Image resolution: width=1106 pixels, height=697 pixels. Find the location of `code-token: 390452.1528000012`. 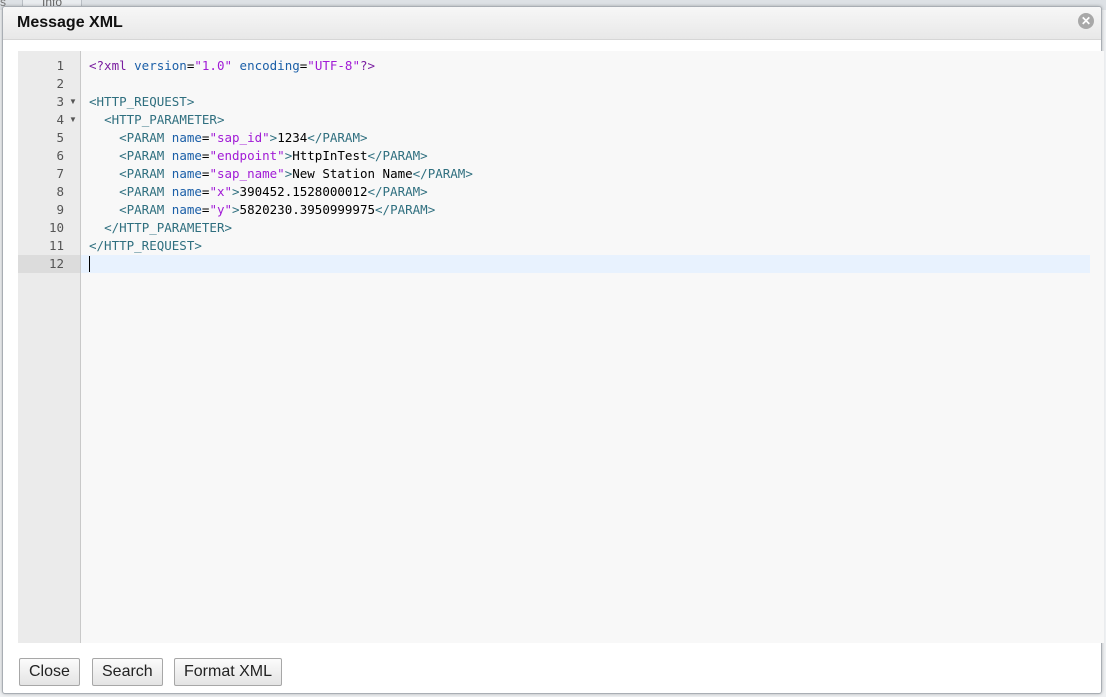

code-token: 390452.1528000012 is located at coordinates (303, 191).